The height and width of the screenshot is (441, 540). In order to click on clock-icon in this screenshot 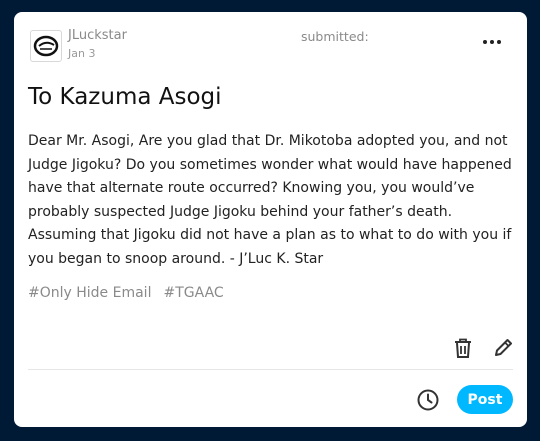, I will do `click(428, 400)`.